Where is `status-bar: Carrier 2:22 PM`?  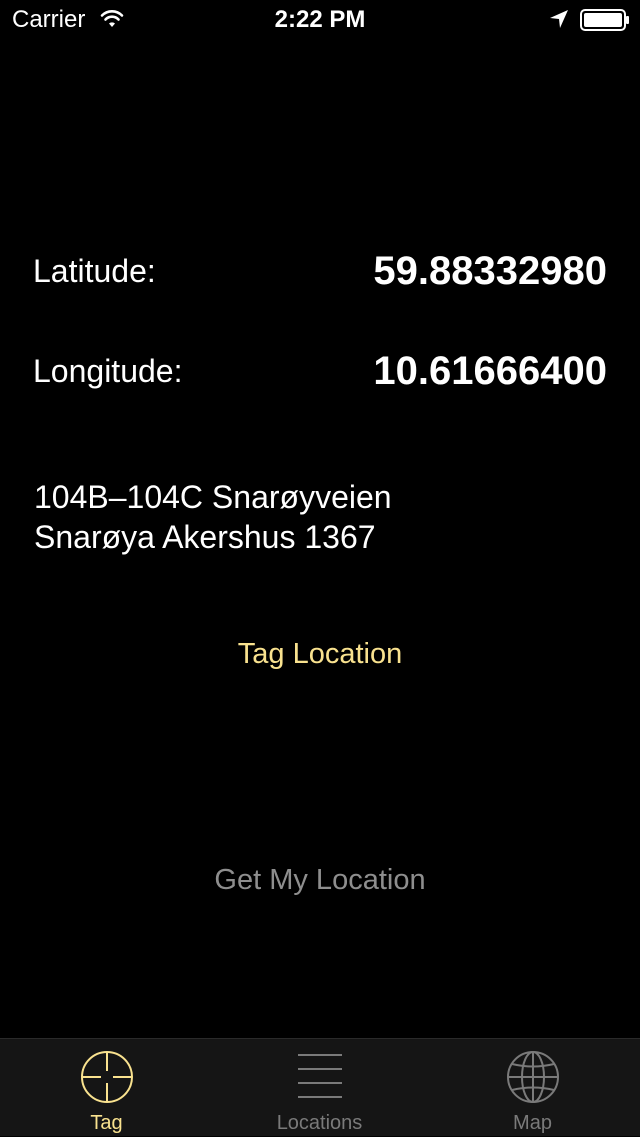
status-bar: Carrier 2:22 PM is located at coordinates (320, 20).